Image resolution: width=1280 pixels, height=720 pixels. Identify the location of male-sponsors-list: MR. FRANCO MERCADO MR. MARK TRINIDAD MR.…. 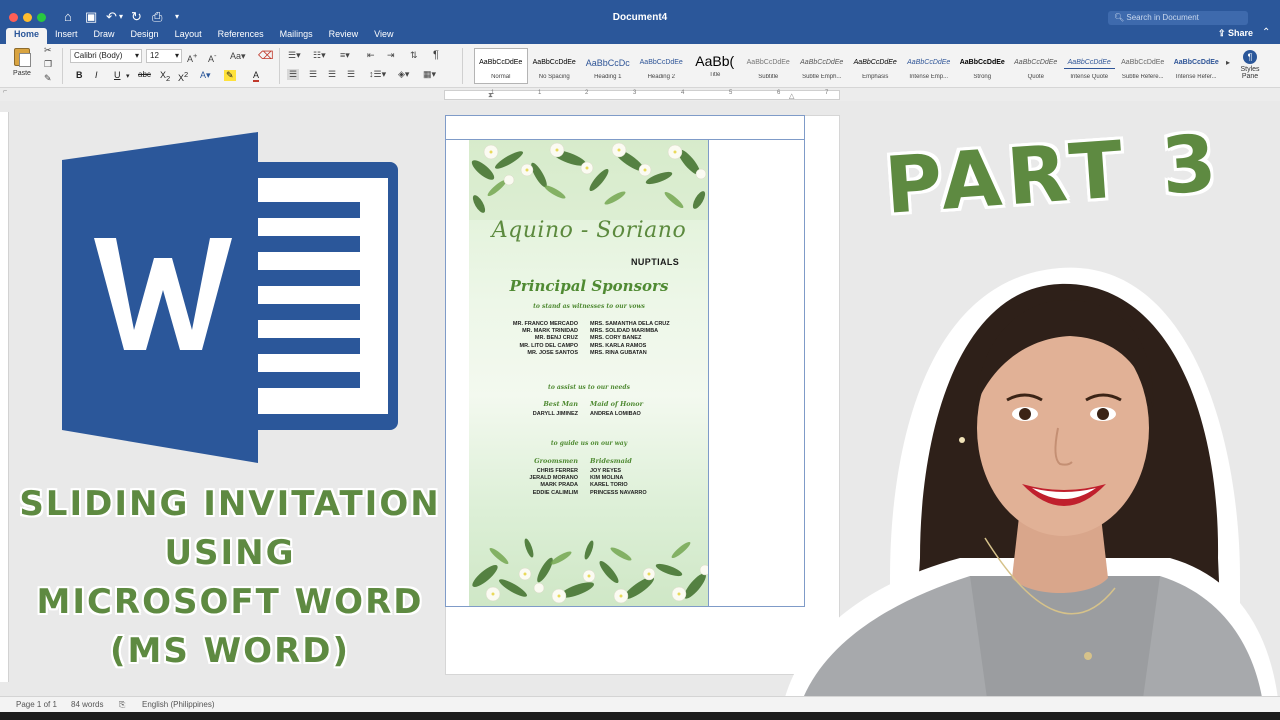
(545, 339).